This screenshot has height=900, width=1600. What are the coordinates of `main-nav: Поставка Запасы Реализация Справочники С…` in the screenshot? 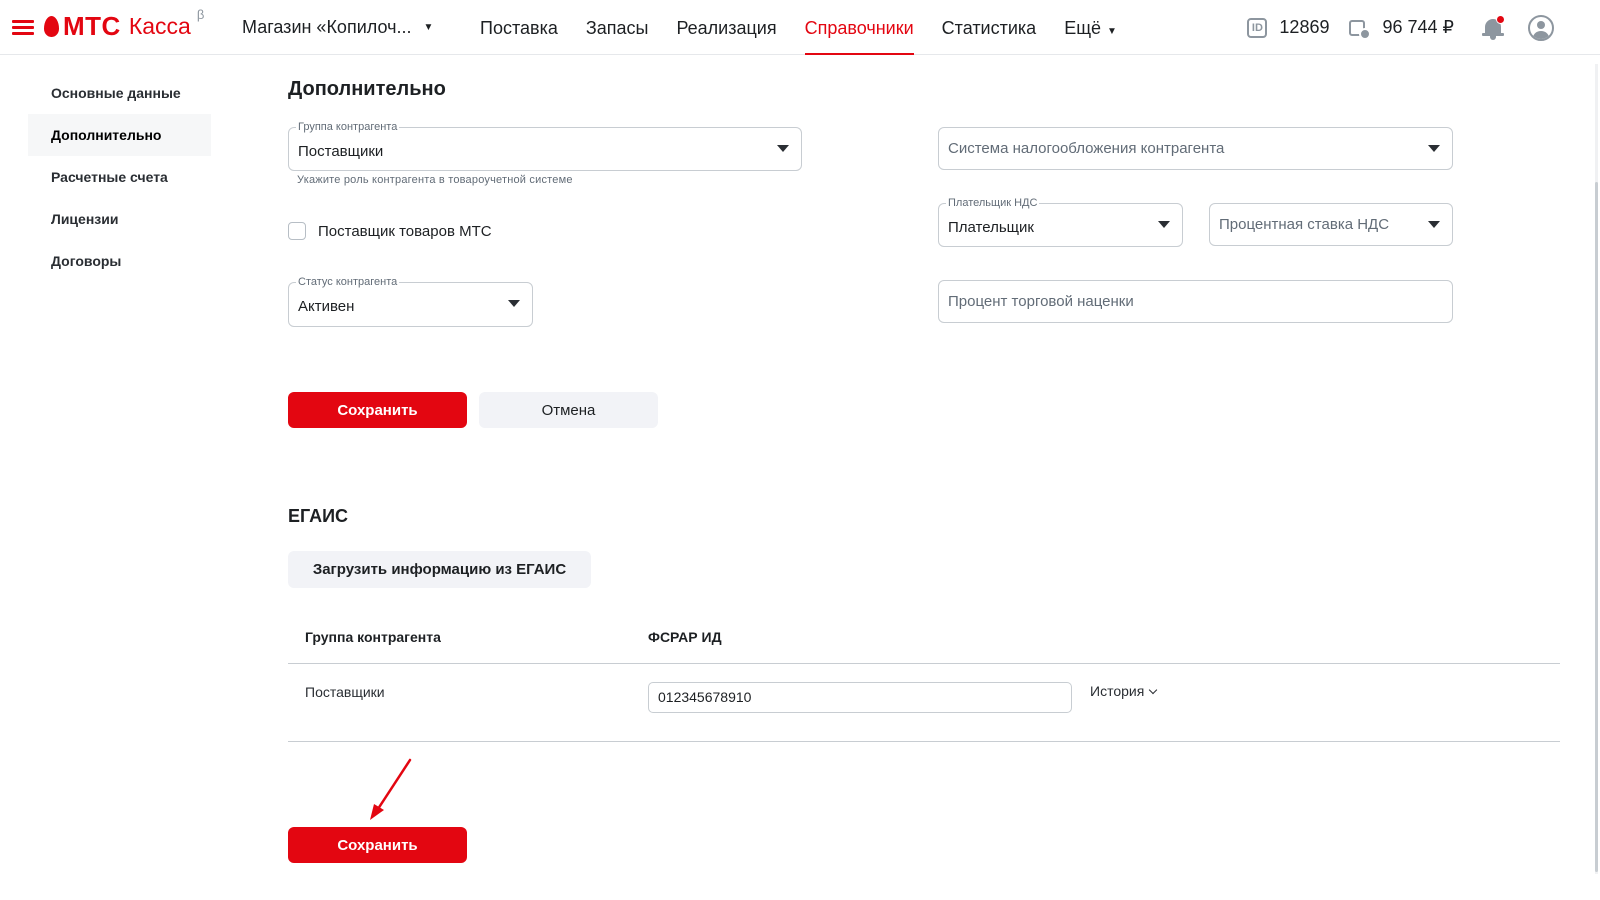 It's located at (812, 27).